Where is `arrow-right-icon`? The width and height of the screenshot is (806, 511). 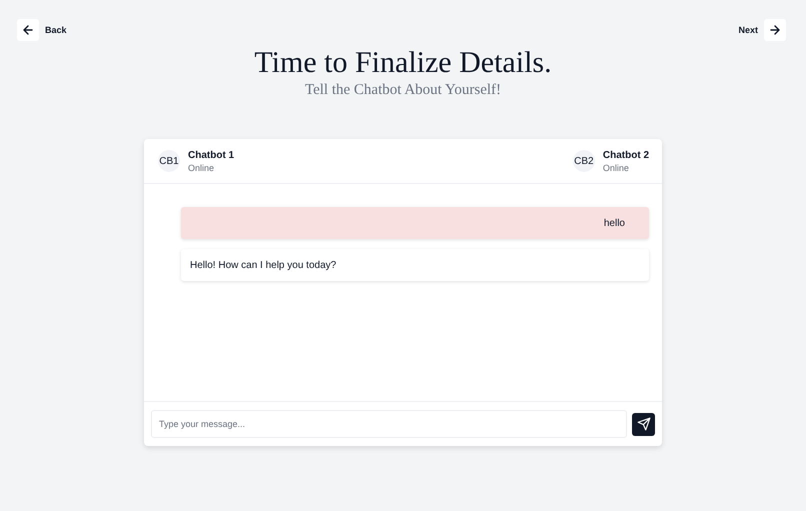
arrow-right-icon is located at coordinates (775, 30).